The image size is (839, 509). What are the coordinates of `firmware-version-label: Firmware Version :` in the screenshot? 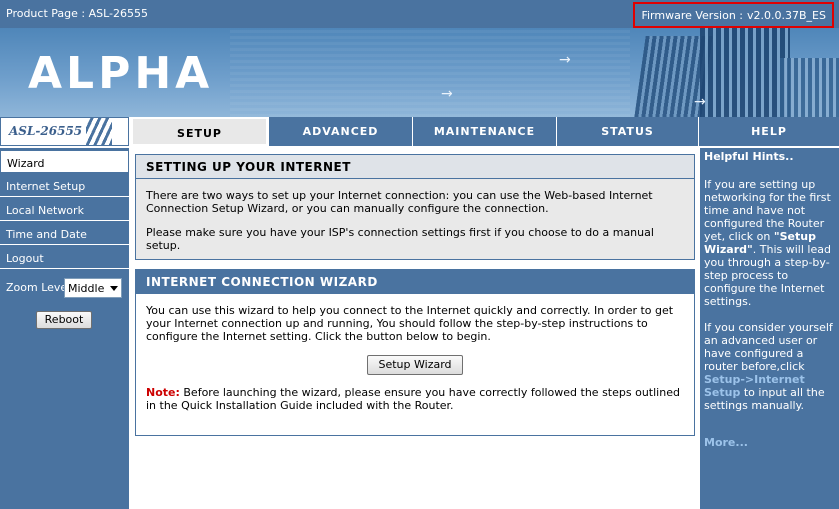 It's located at (692, 15).